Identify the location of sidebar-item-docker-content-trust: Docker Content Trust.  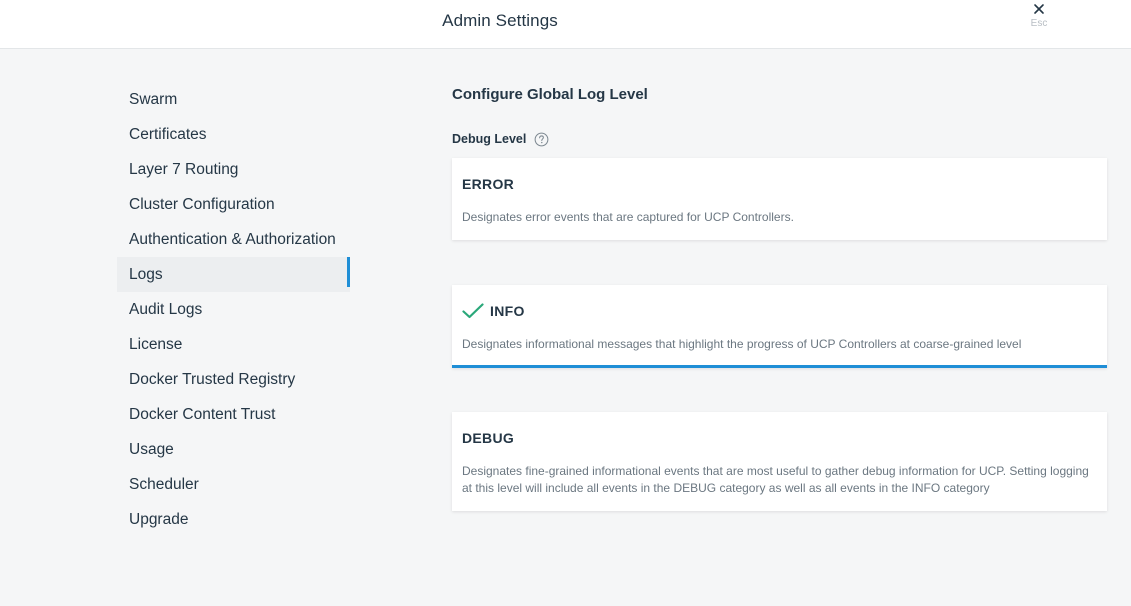
(233, 414).